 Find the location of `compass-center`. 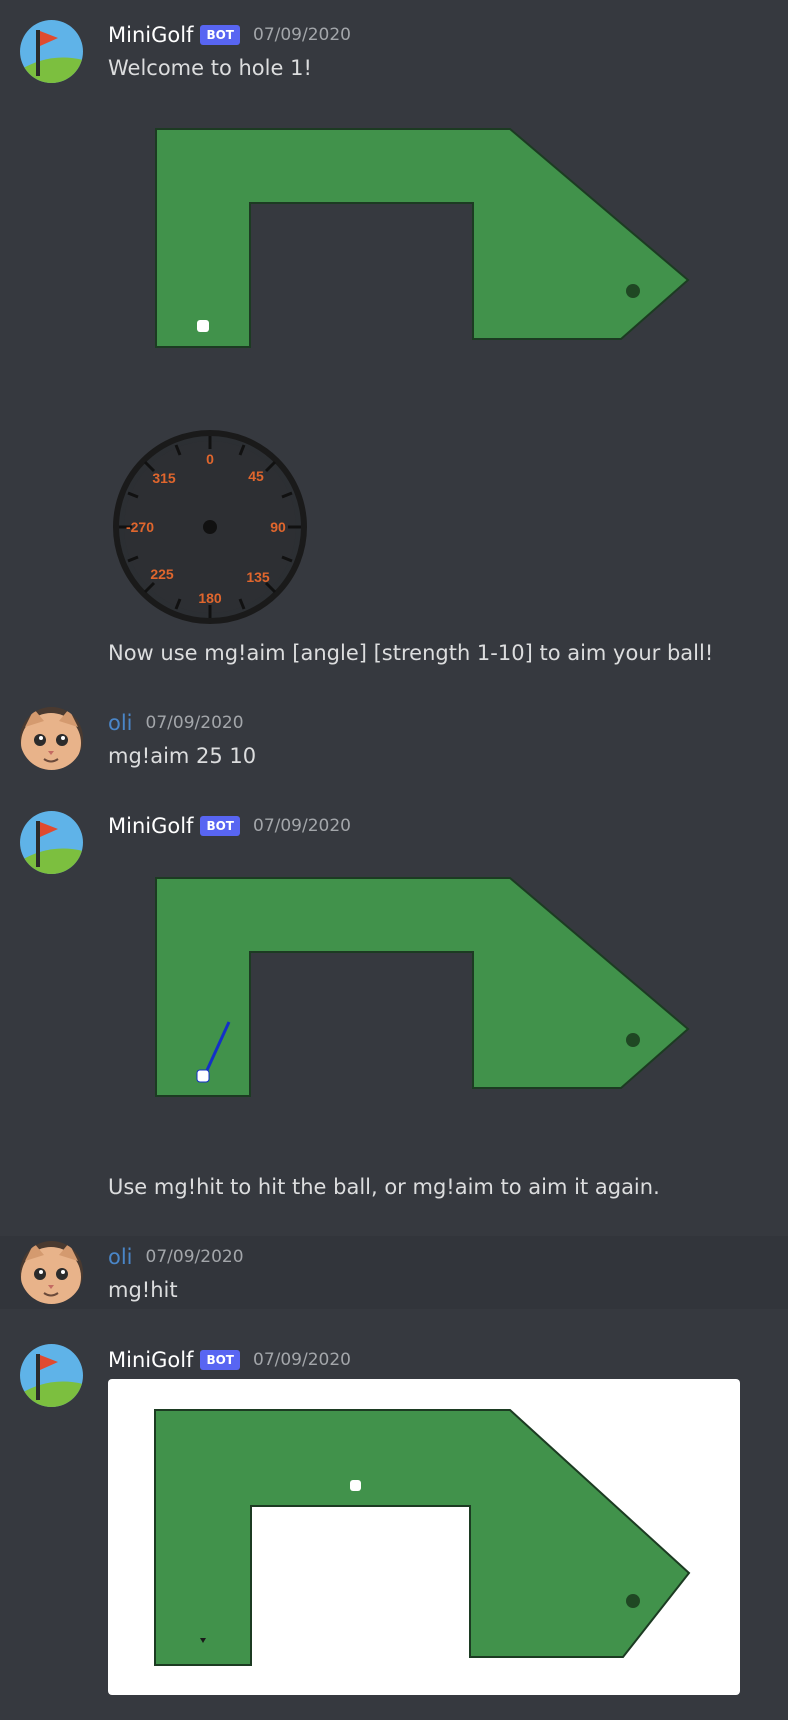

compass-center is located at coordinates (210, 527).